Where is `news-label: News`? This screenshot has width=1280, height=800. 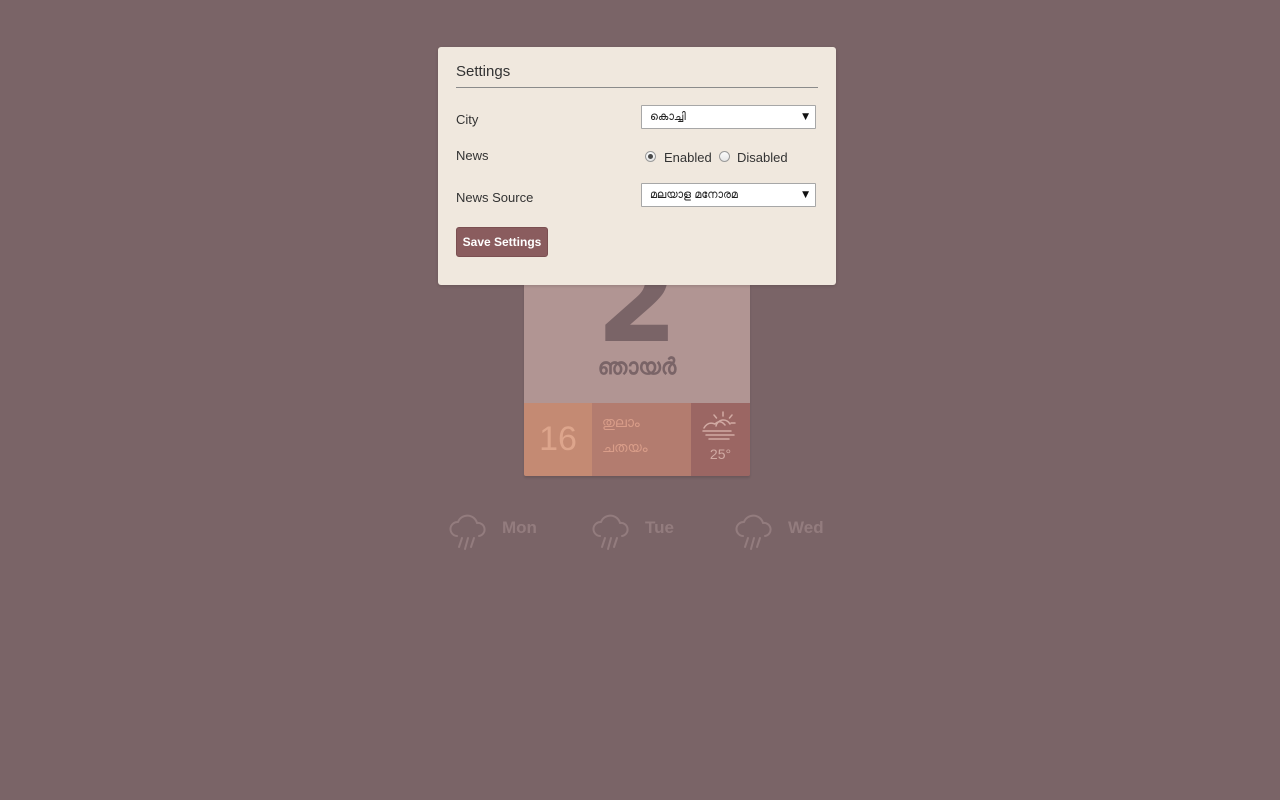
news-label: News is located at coordinates (472, 155).